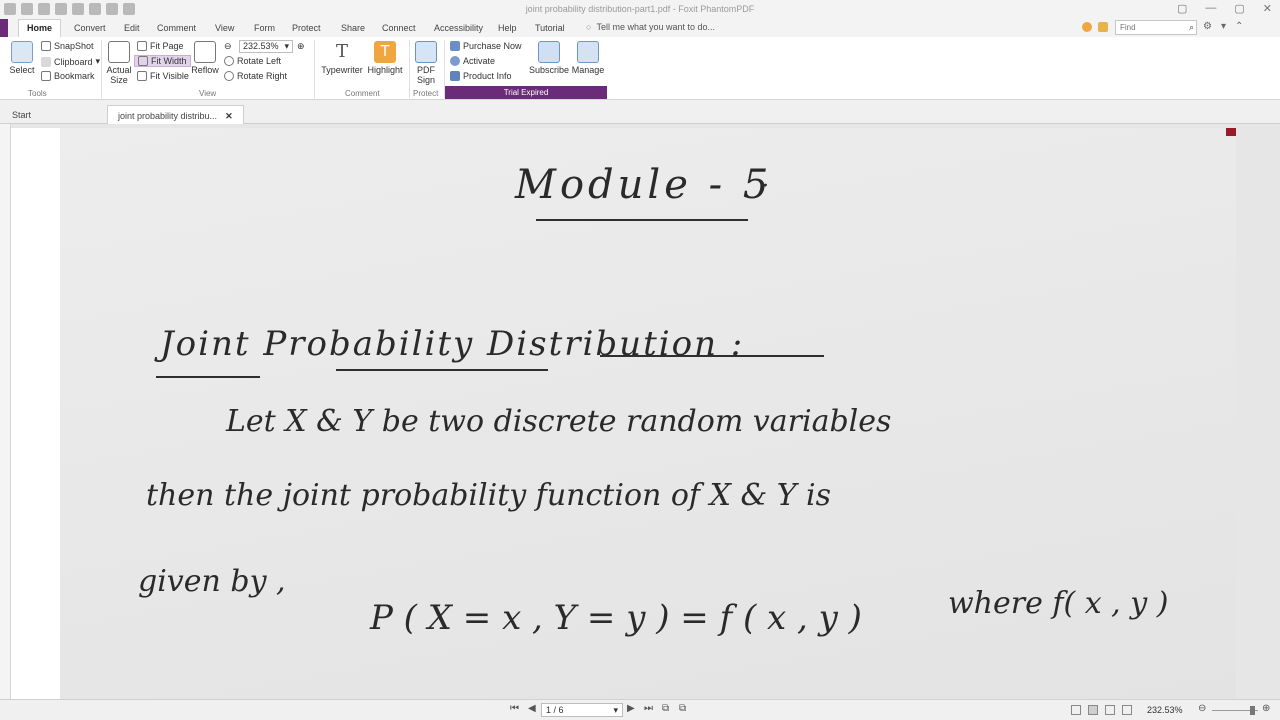 The height and width of the screenshot is (720, 1280). What do you see at coordinates (5, 411) in the screenshot?
I see `navigation-panel-strip` at bounding box center [5, 411].